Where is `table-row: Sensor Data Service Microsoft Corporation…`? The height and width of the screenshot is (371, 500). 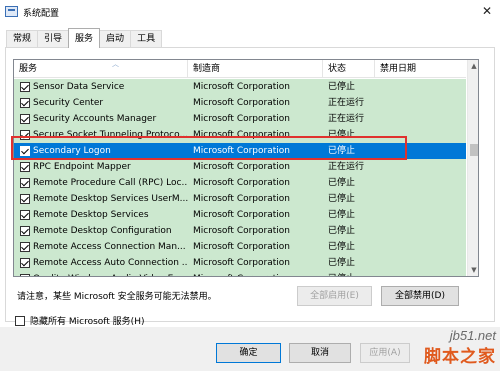 table-row: Sensor Data Service Microsoft Corporation… is located at coordinates (240, 87).